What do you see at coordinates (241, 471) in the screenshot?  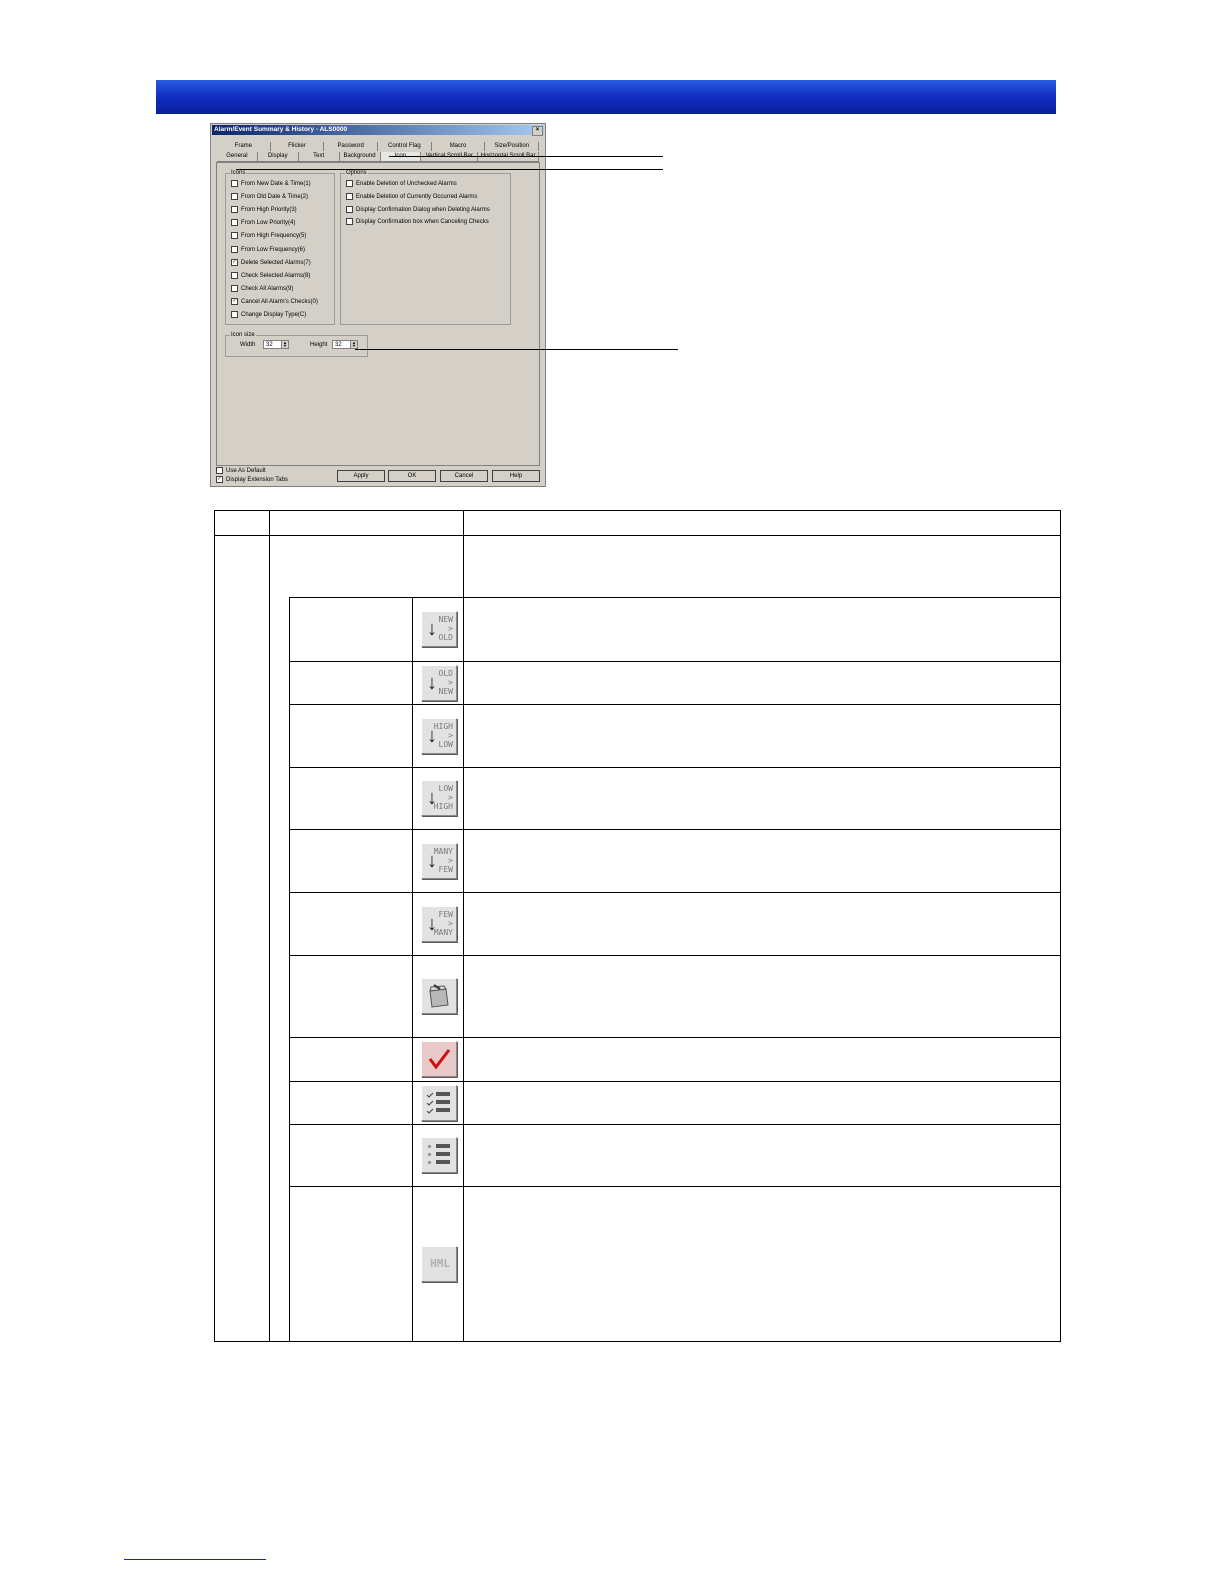 I see `use-as-default-checkbox: Use As Default` at bounding box center [241, 471].